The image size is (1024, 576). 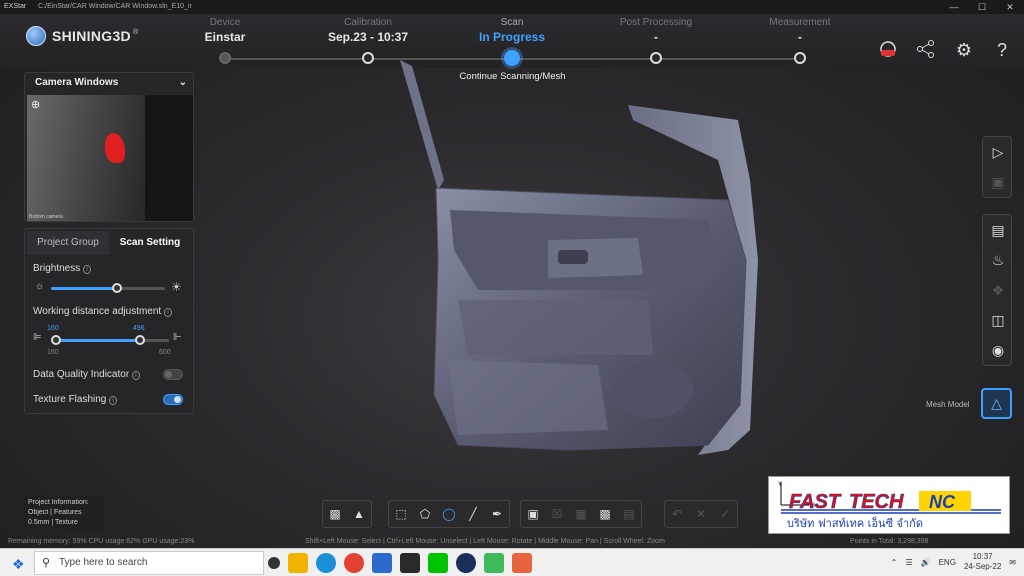 I want to click on task-view-icon, so click(x=274, y=563).